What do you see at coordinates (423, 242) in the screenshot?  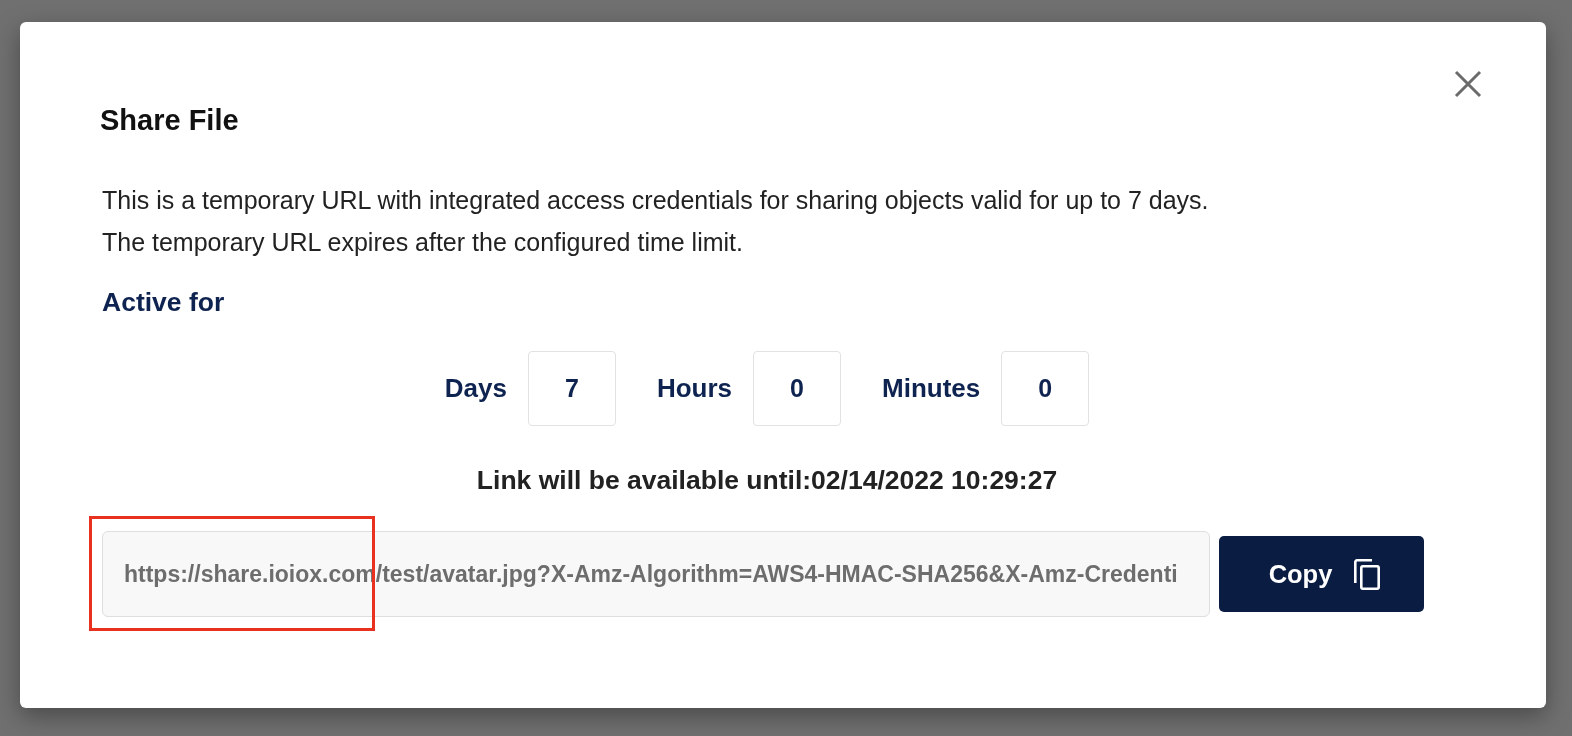 I see `description-text: The temporary URL expires after the configured time limit.` at bounding box center [423, 242].